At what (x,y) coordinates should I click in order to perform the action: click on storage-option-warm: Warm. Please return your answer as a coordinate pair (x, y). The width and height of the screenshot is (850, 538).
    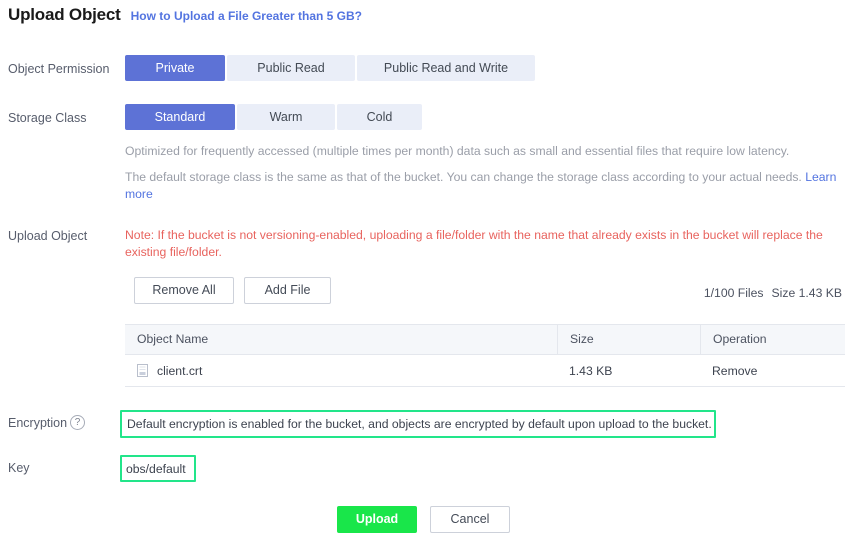
    Looking at the image, I should click on (286, 117).